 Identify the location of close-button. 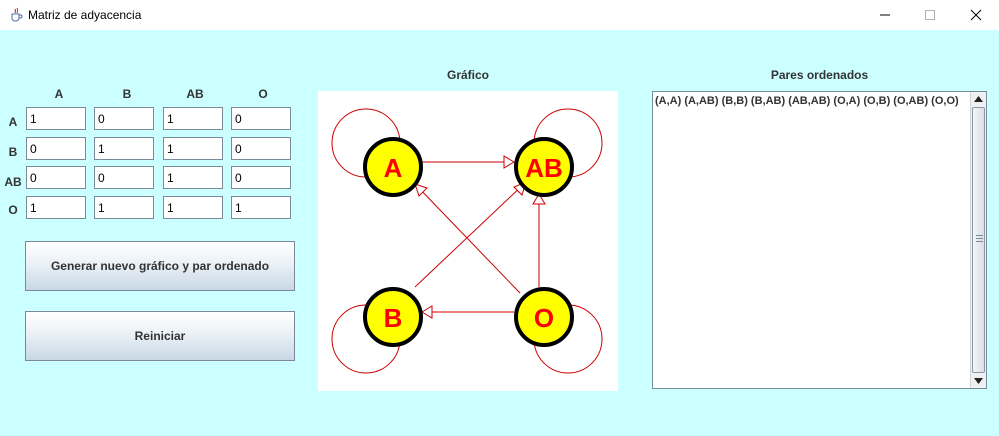
(976, 15).